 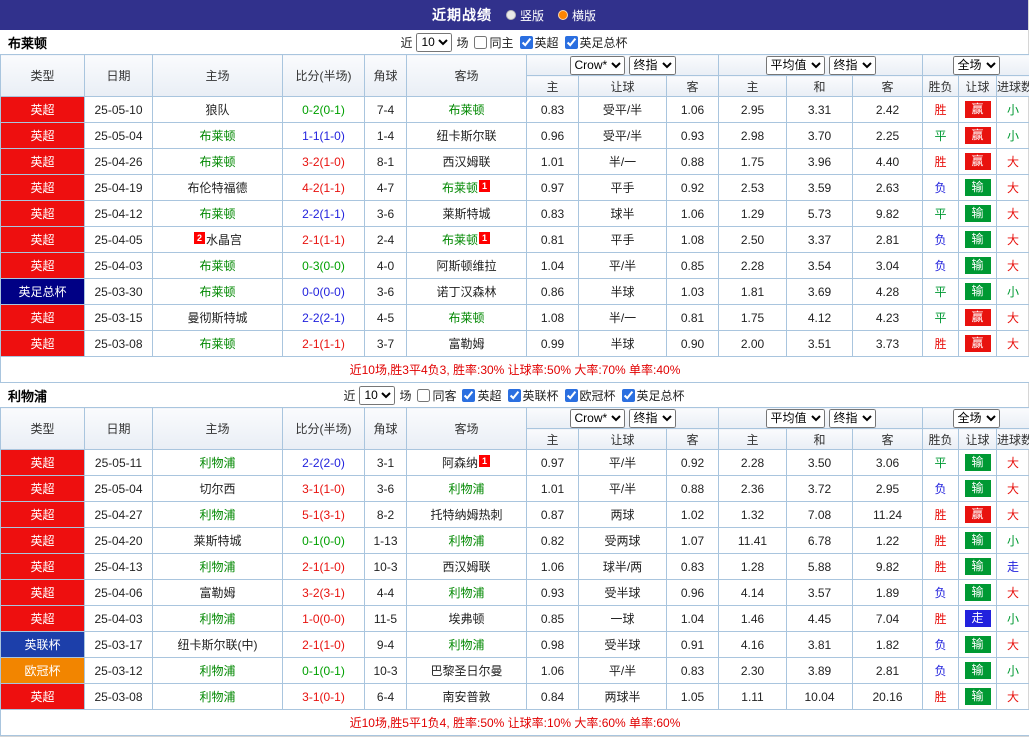 I want to click on radio-horizontal-layout: 横版, so click(x=577, y=15).